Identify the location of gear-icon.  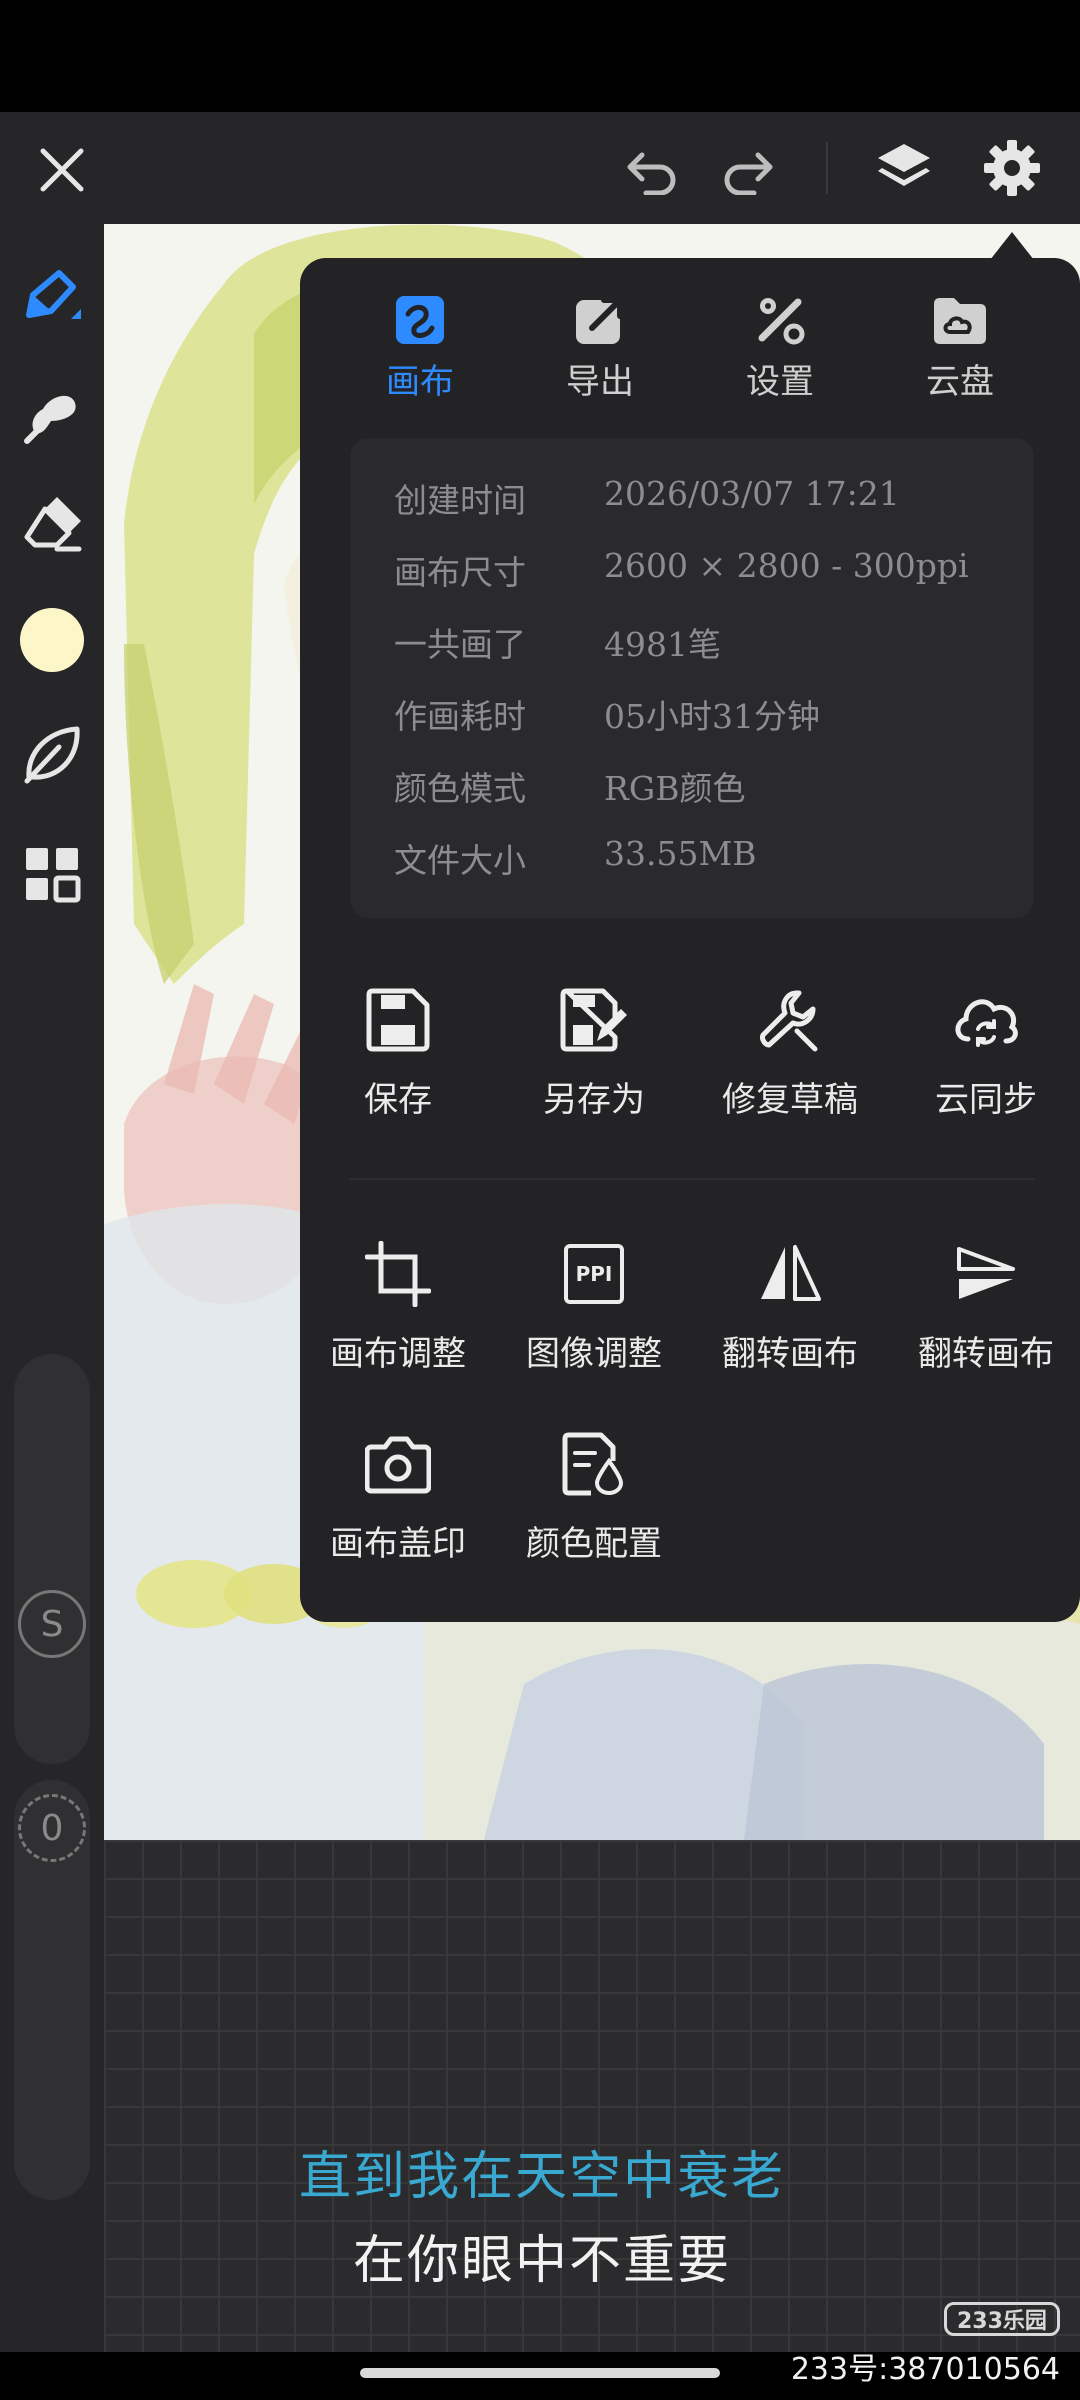
(1012, 168).